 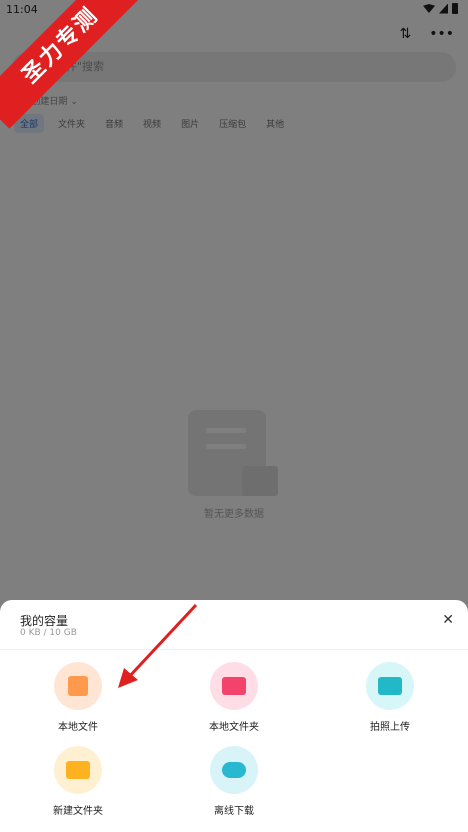 What do you see at coordinates (158, 645) in the screenshot?
I see `annotation-arrow` at bounding box center [158, 645].